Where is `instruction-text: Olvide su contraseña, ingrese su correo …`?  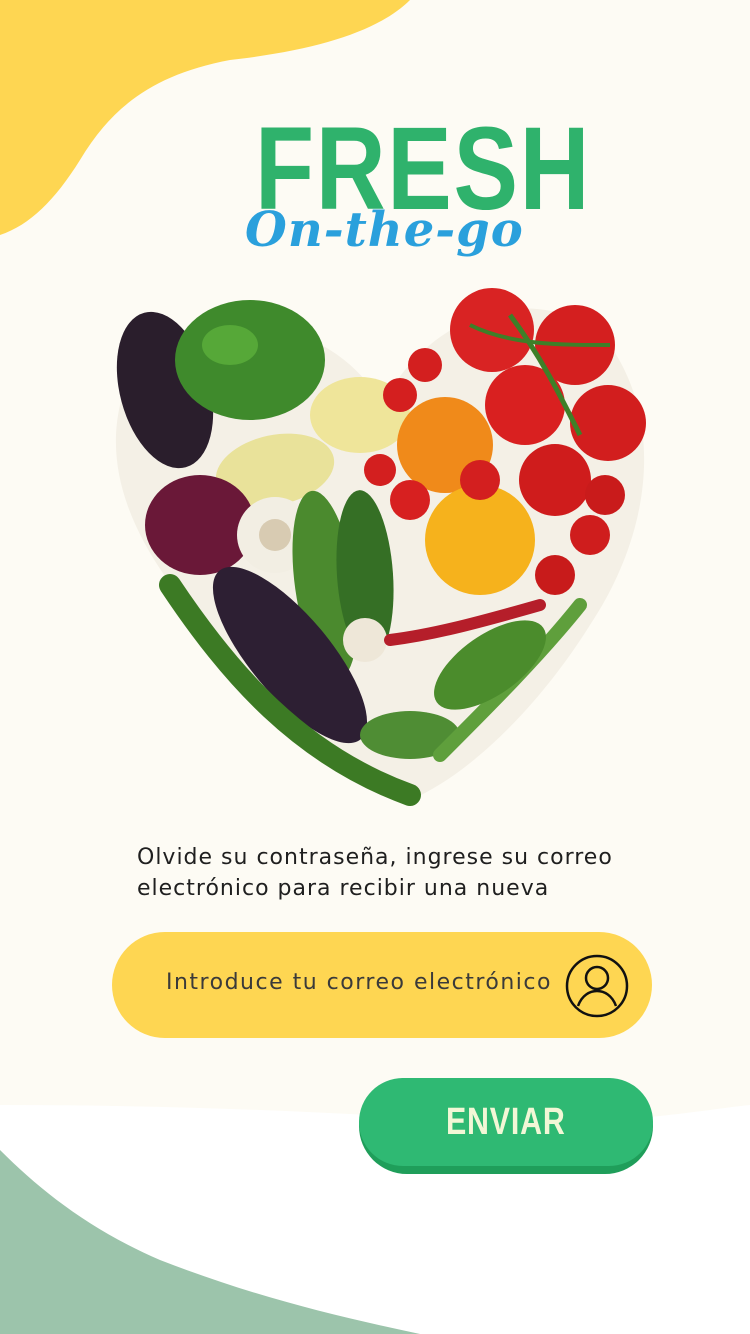 instruction-text: Olvide su contraseña, ingrese su correo … is located at coordinates (397, 873).